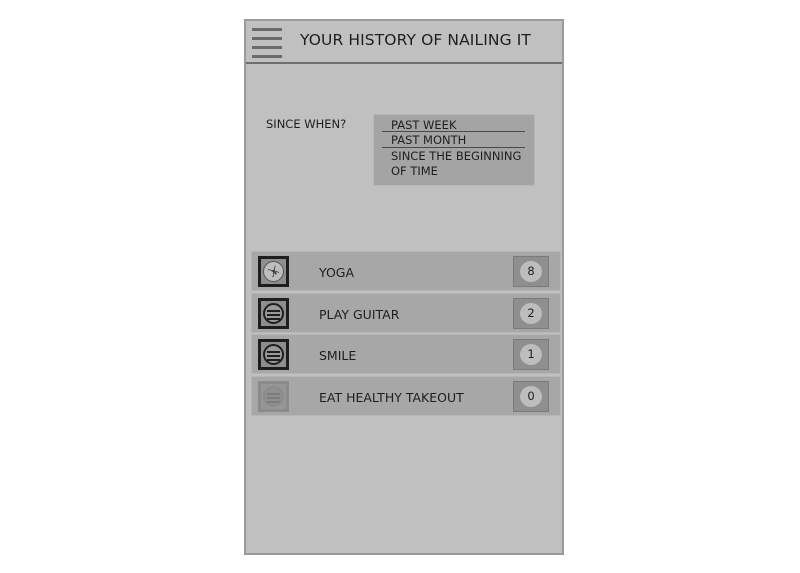  What do you see at coordinates (415, 40) in the screenshot?
I see `page-title: YOUR HISTORY OF NAILING IT` at bounding box center [415, 40].